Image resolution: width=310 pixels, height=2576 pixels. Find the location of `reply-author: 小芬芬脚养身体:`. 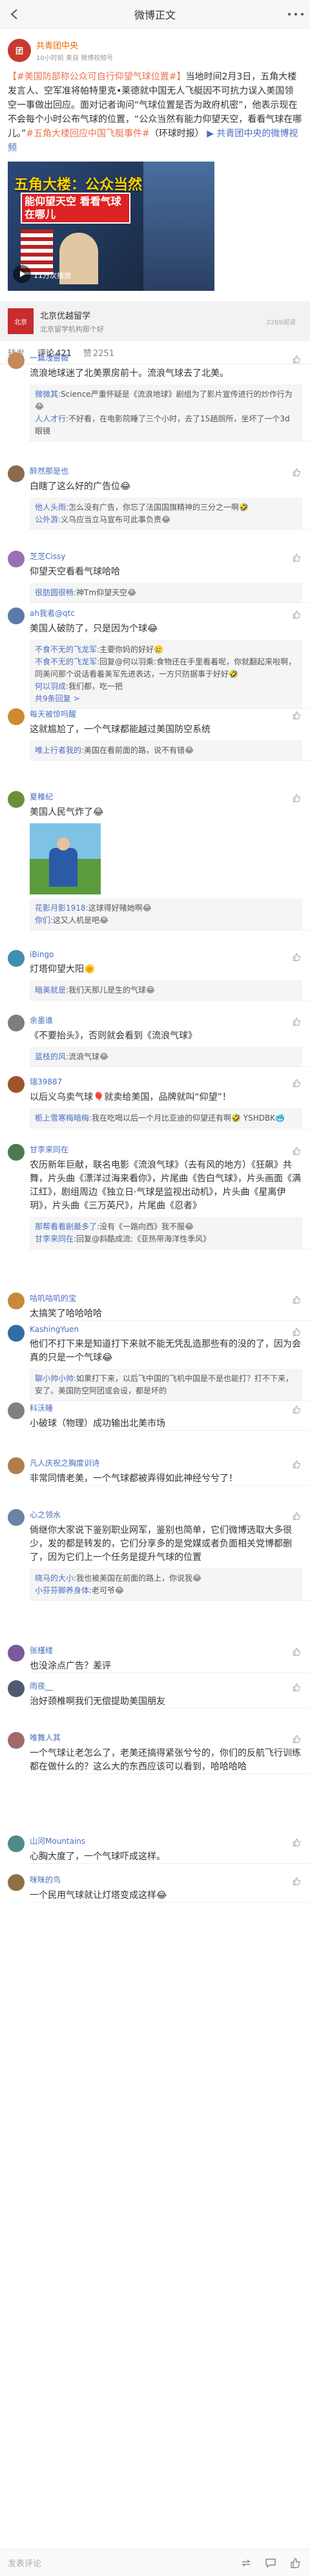

reply-author: 小芬芬脚养身体: is located at coordinates (63, 1590).